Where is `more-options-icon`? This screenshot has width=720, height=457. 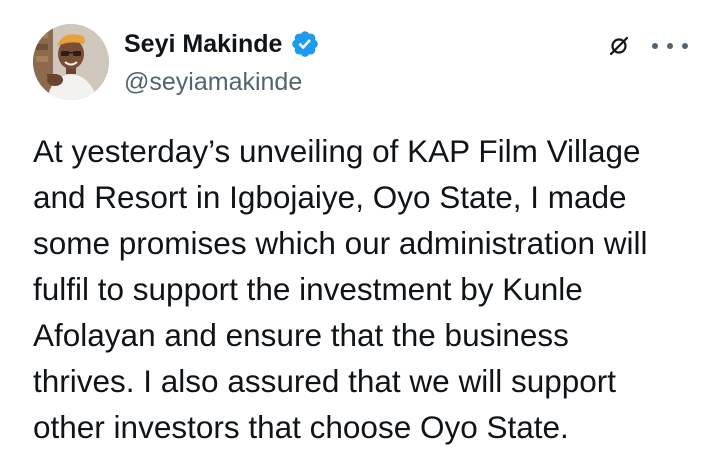
more-options-icon is located at coordinates (670, 46).